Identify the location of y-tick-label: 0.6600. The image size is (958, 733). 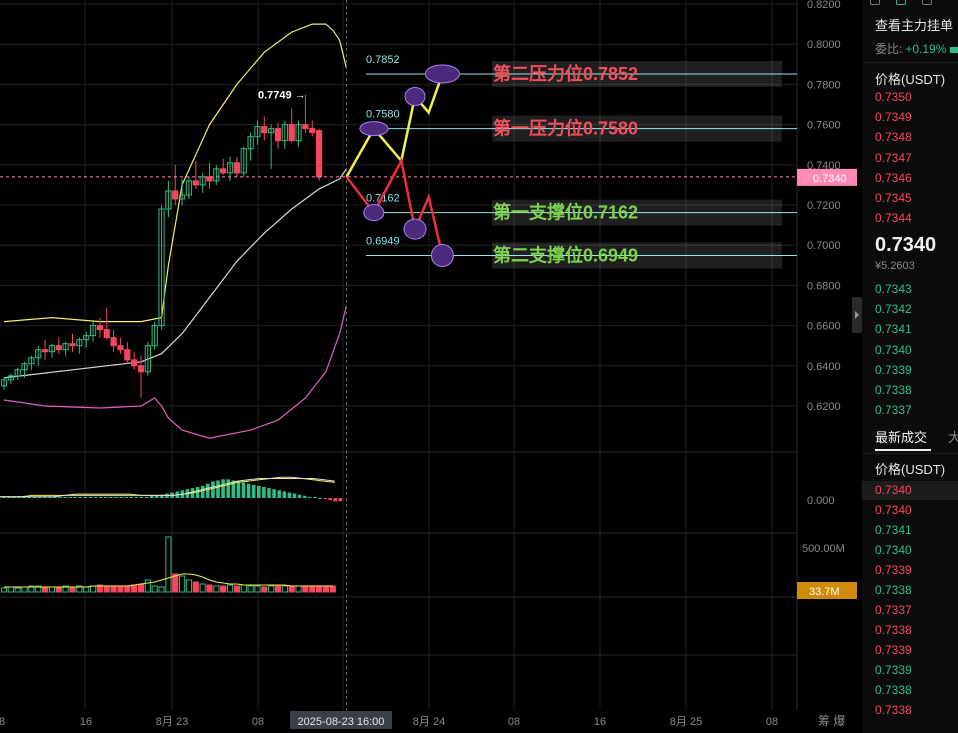
(824, 327).